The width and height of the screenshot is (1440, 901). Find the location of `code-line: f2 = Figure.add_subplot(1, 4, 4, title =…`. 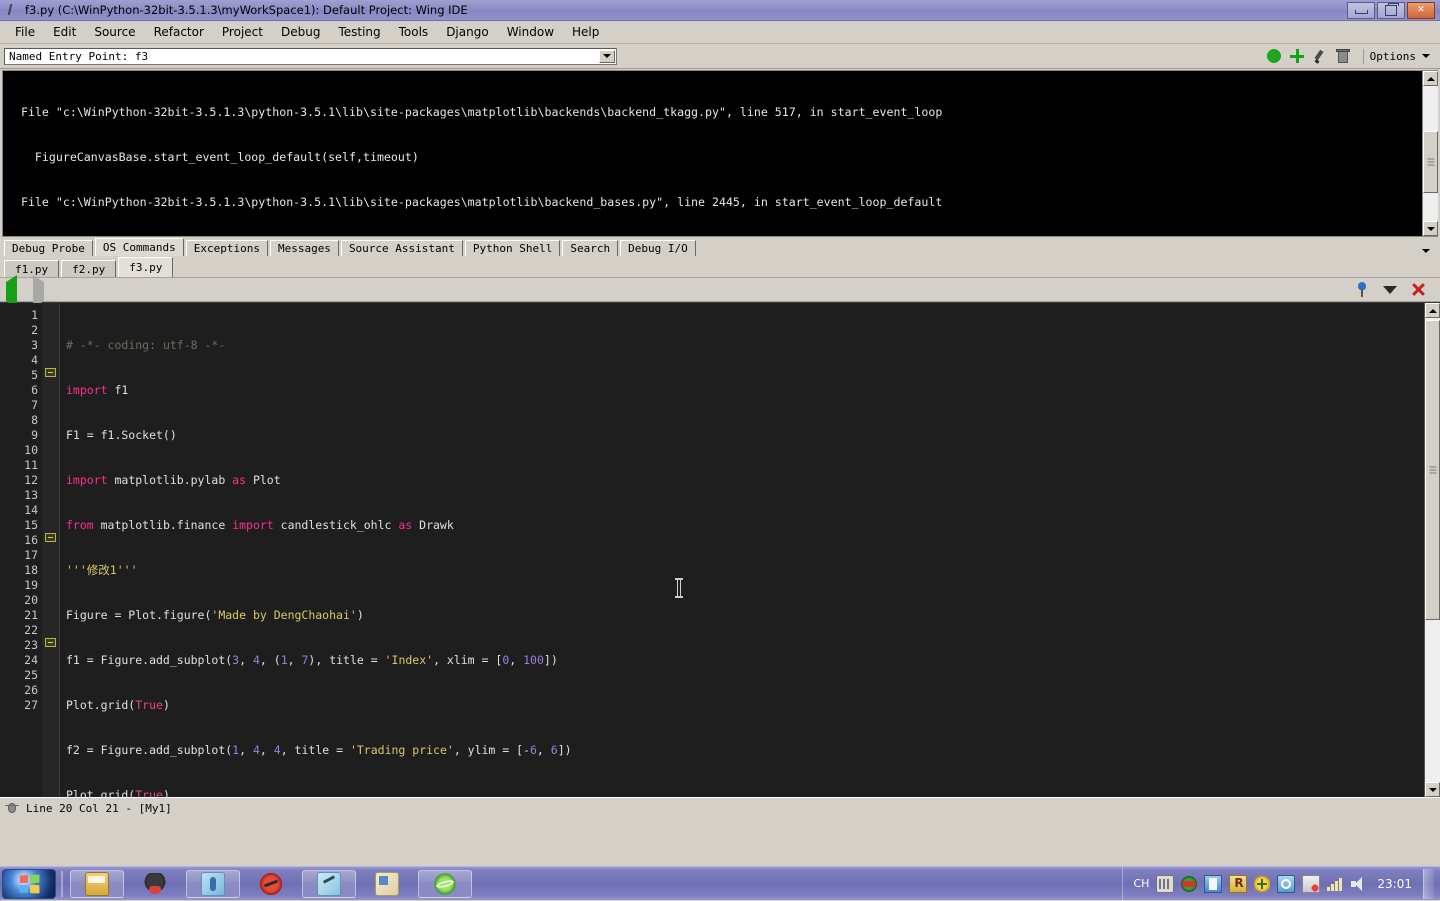

code-line: f2 = Figure.add_subplot(1, 4, 4, title =… is located at coordinates (319, 750).